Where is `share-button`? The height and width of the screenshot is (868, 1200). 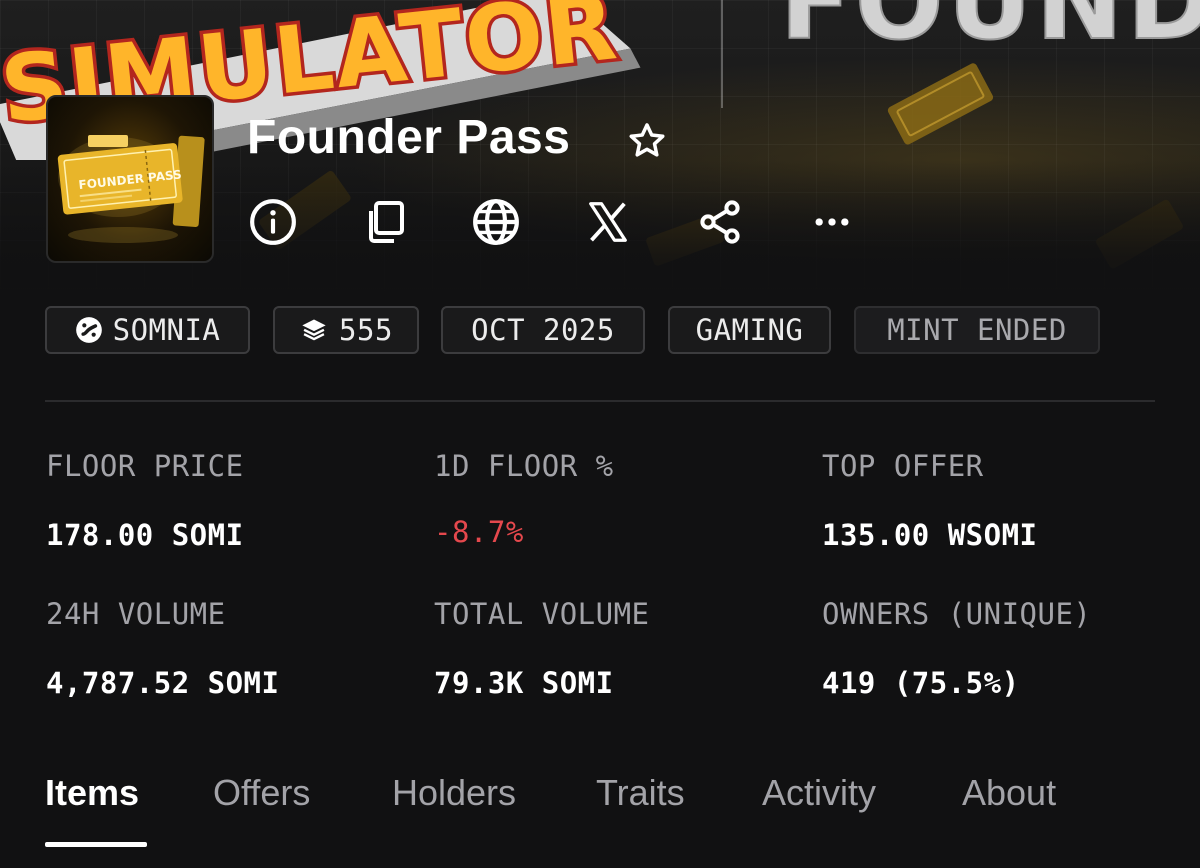
share-button is located at coordinates (720, 222).